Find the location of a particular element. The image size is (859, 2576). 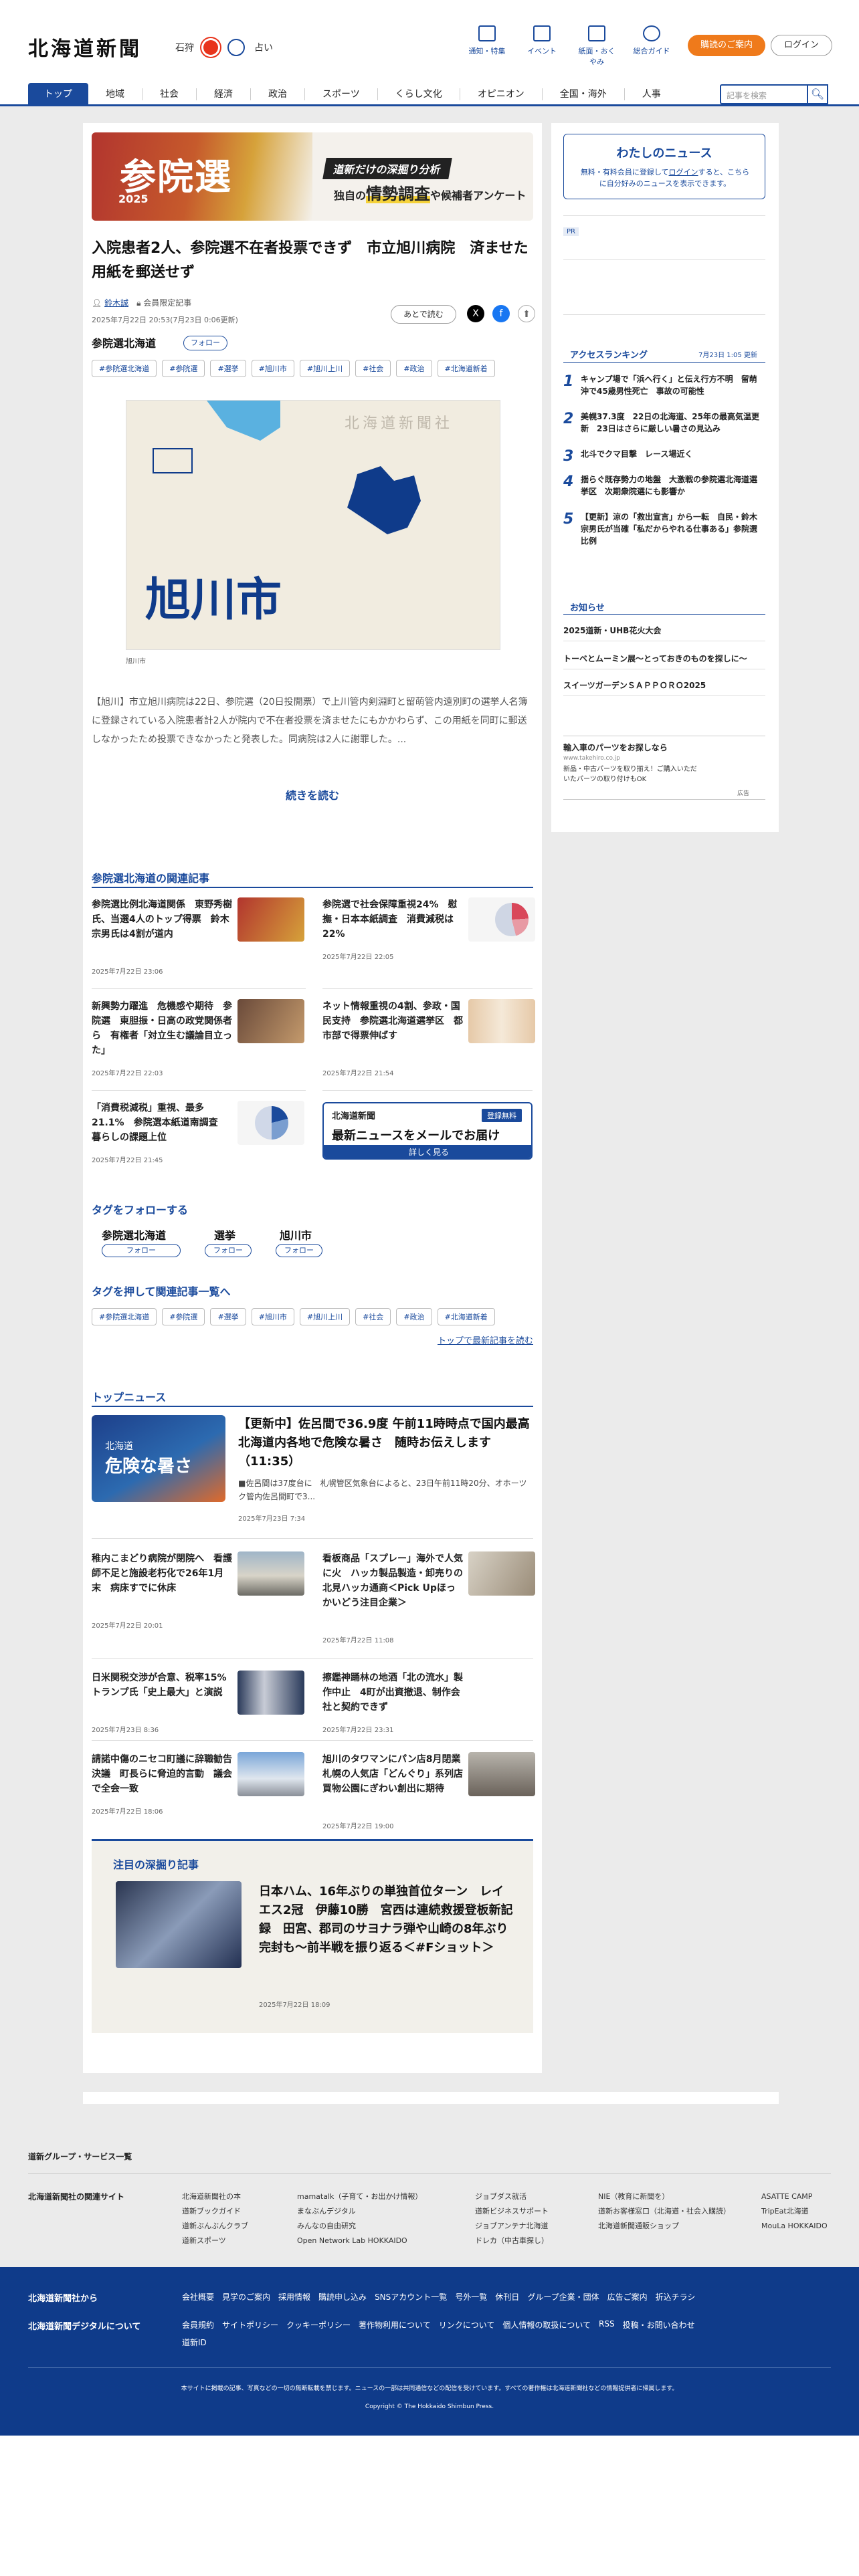

tag-link: #北海道新着 is located at coordinates (466, 1316).